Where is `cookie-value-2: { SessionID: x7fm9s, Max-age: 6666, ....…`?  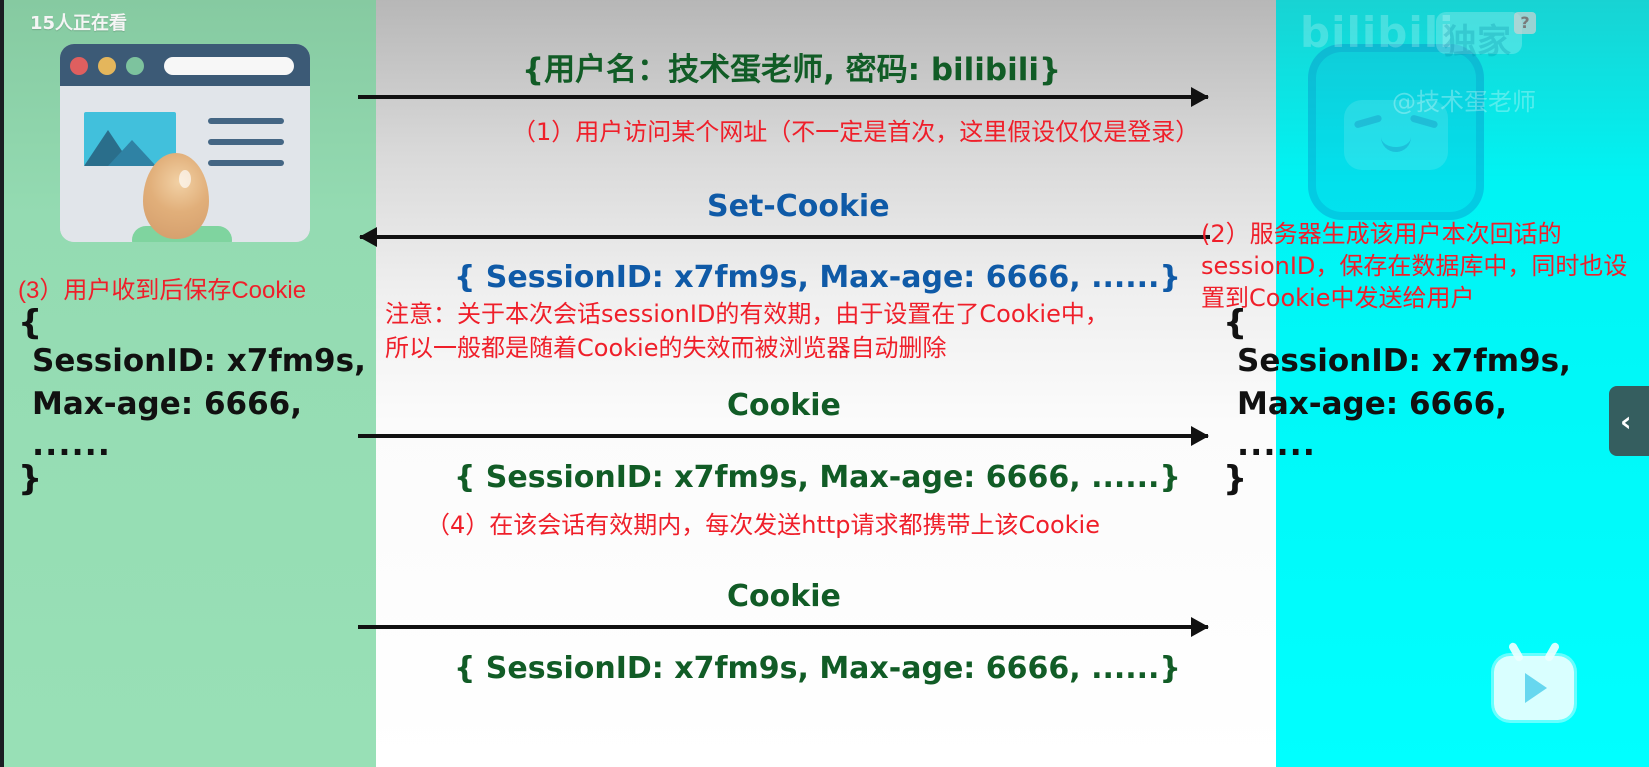 cookie-value-2: { SessionID: x7fm9s, Max-age: 6666, ....… is located at coordinates (817, 668).